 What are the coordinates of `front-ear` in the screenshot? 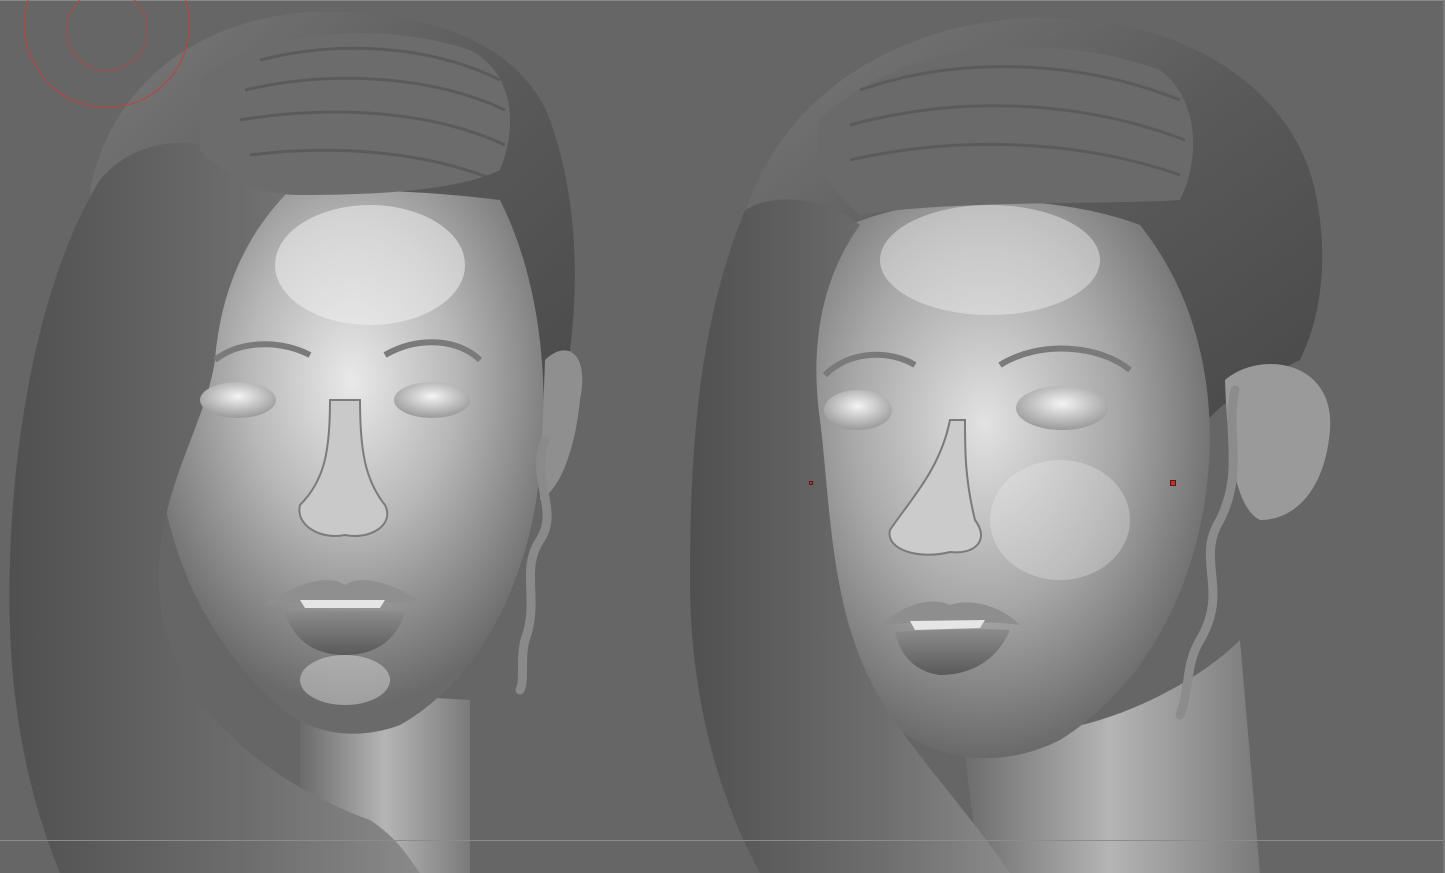 It's located at (561, 425).